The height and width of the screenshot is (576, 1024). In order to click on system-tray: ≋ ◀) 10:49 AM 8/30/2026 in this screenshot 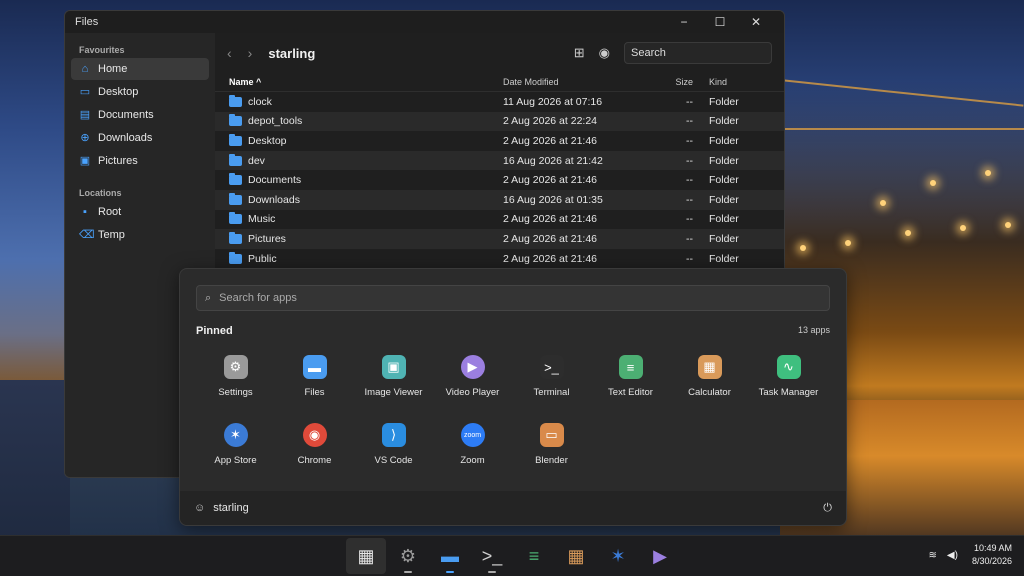, I will do `click(970, 555)`.